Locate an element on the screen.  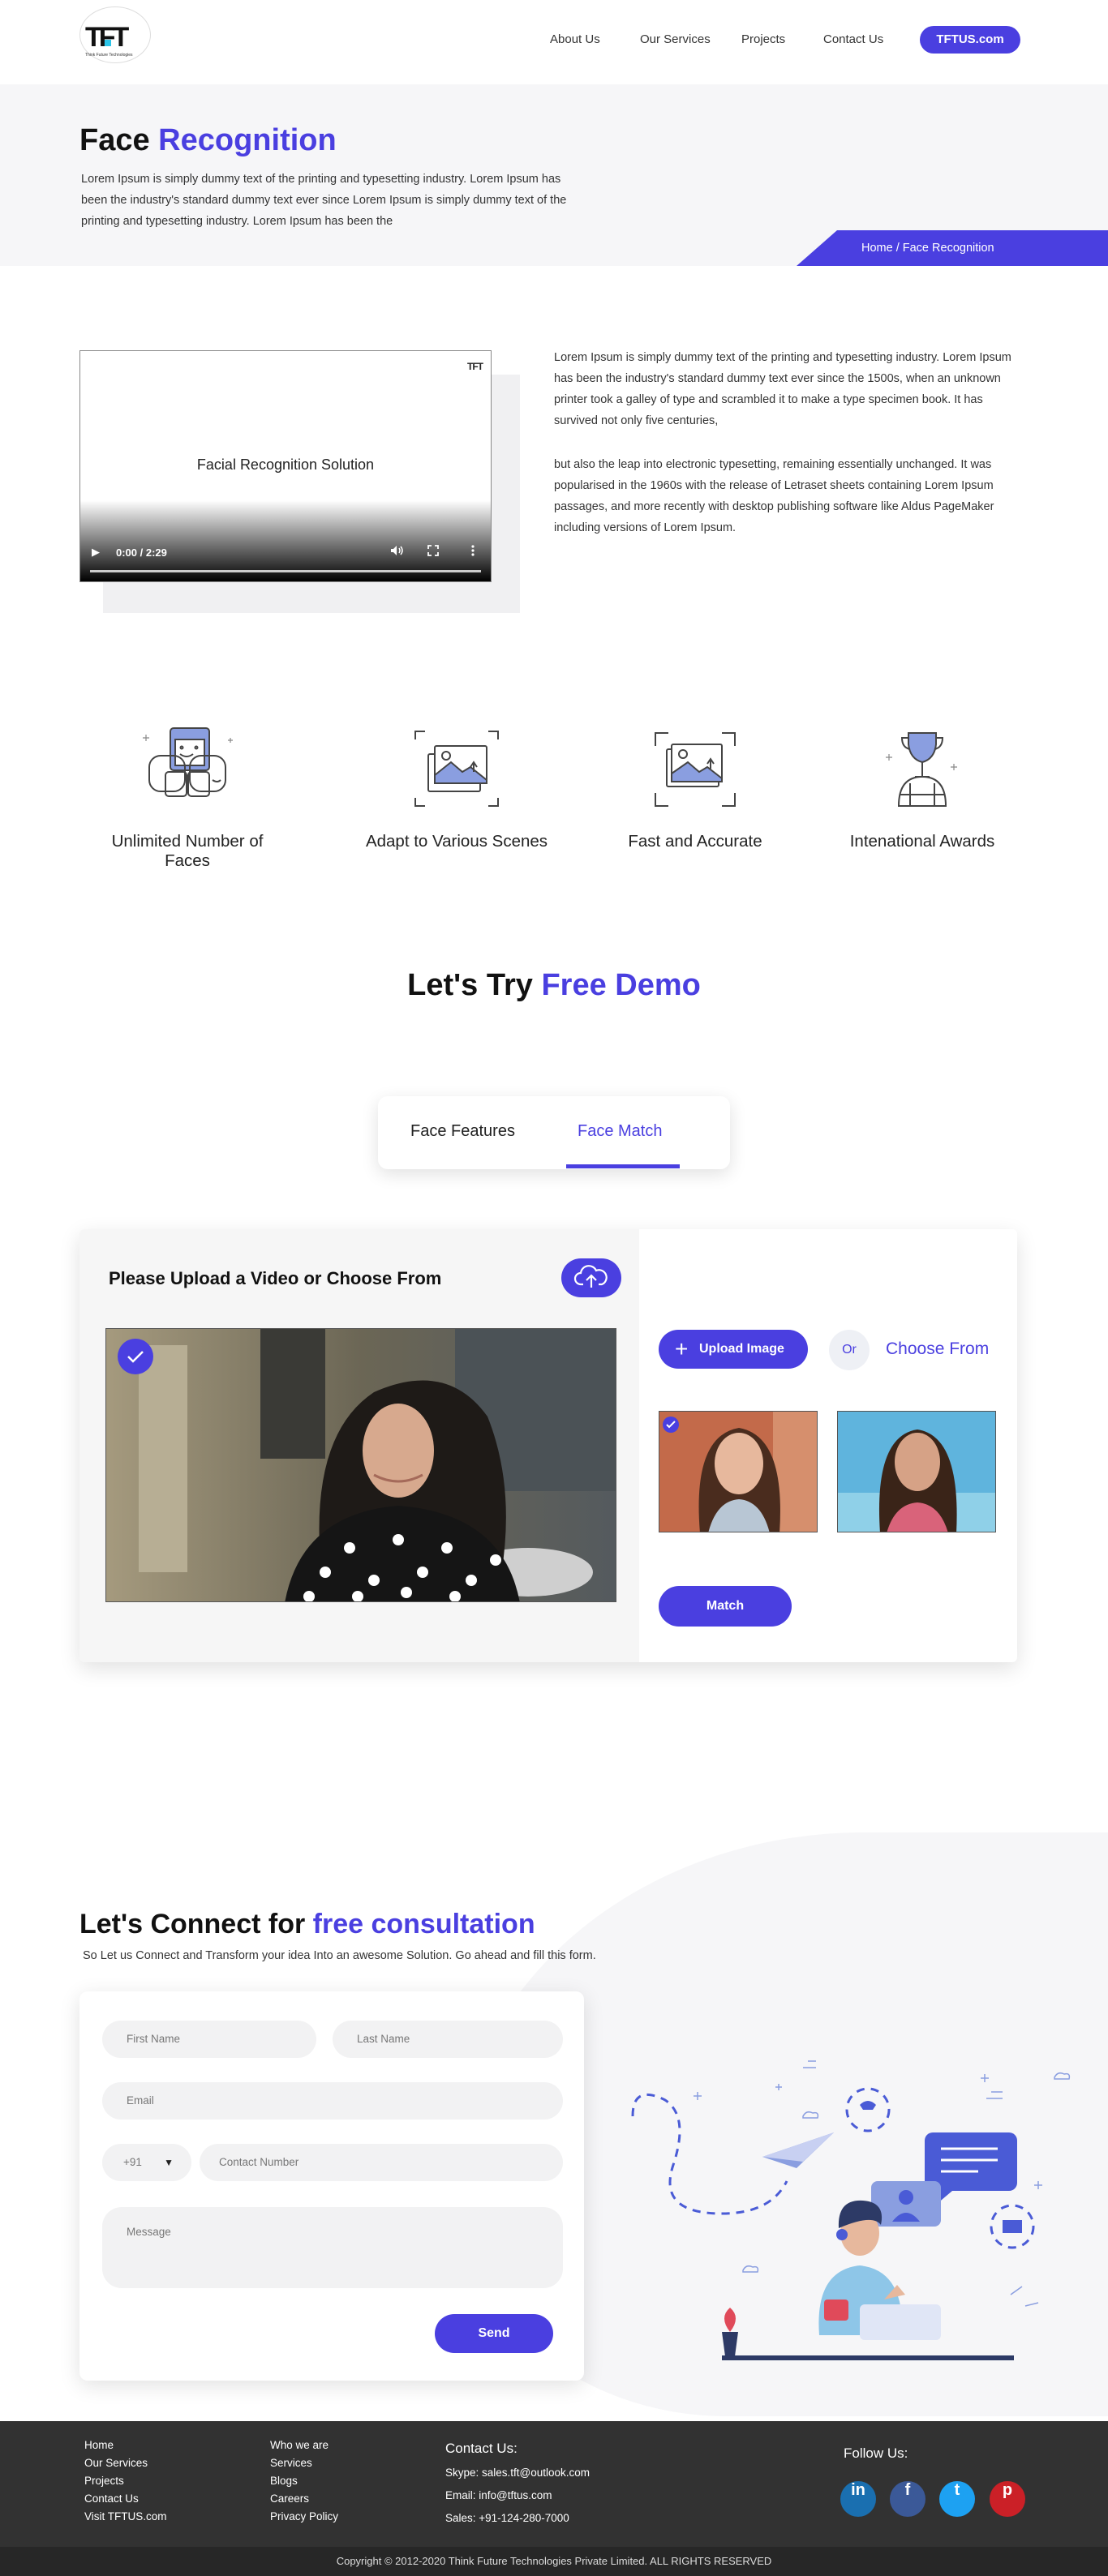
connect-title-plain: Let's Connect for is located at coordinates (196, 1924).